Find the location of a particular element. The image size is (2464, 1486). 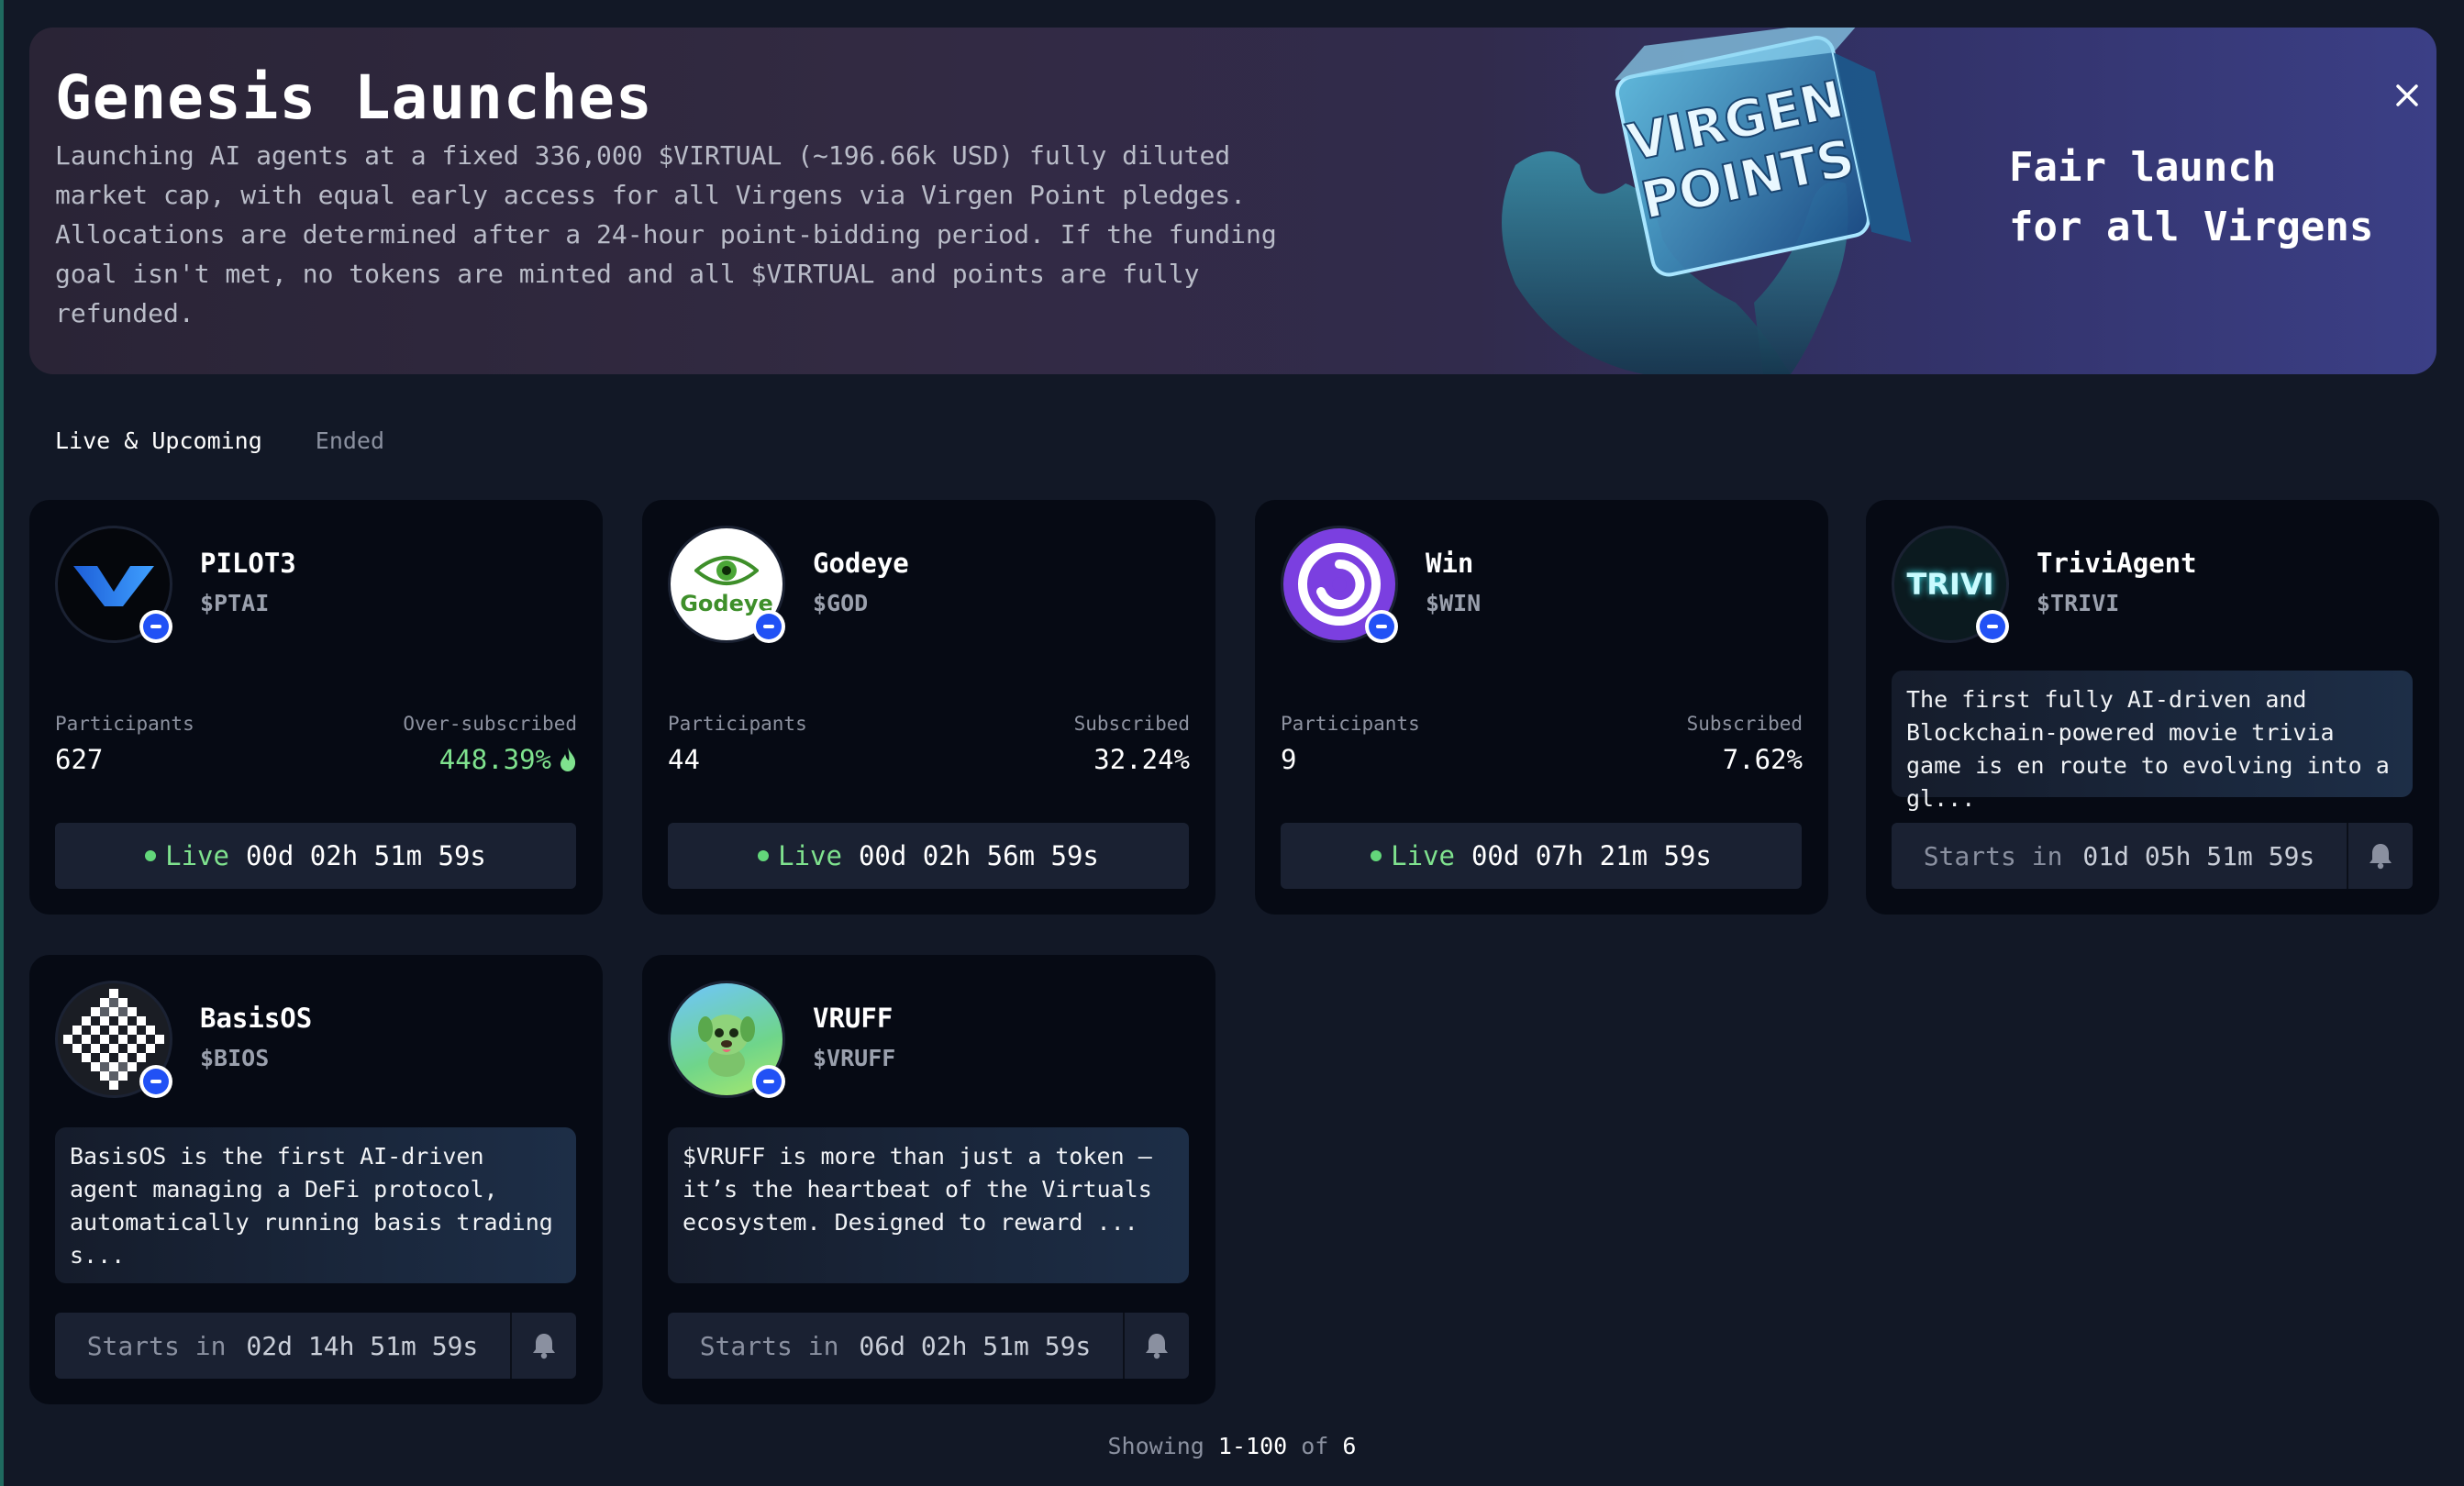

agent-name: Godeye is located at coordinates (861, 563).